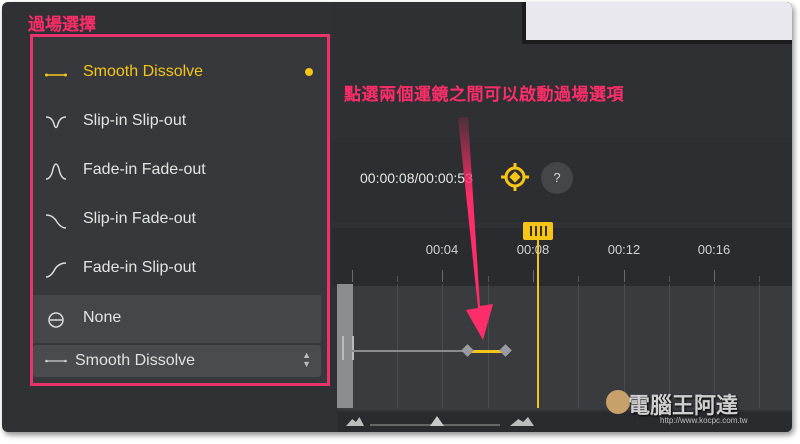 This screenshot has height=444, width=800. I want to click on annotation-arrow-icon, so click(475, 228).